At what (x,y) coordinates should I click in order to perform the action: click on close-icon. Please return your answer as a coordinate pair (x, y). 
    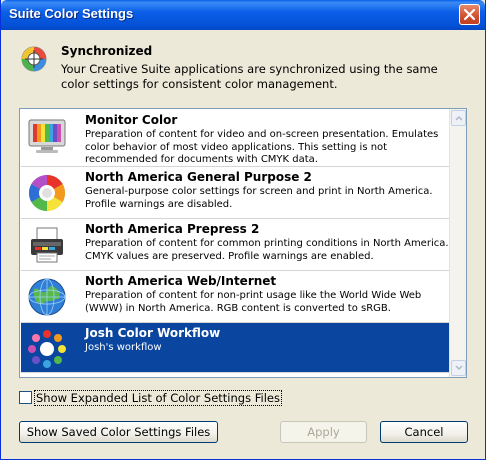
    Looking at the image, I should click on (469, 14).